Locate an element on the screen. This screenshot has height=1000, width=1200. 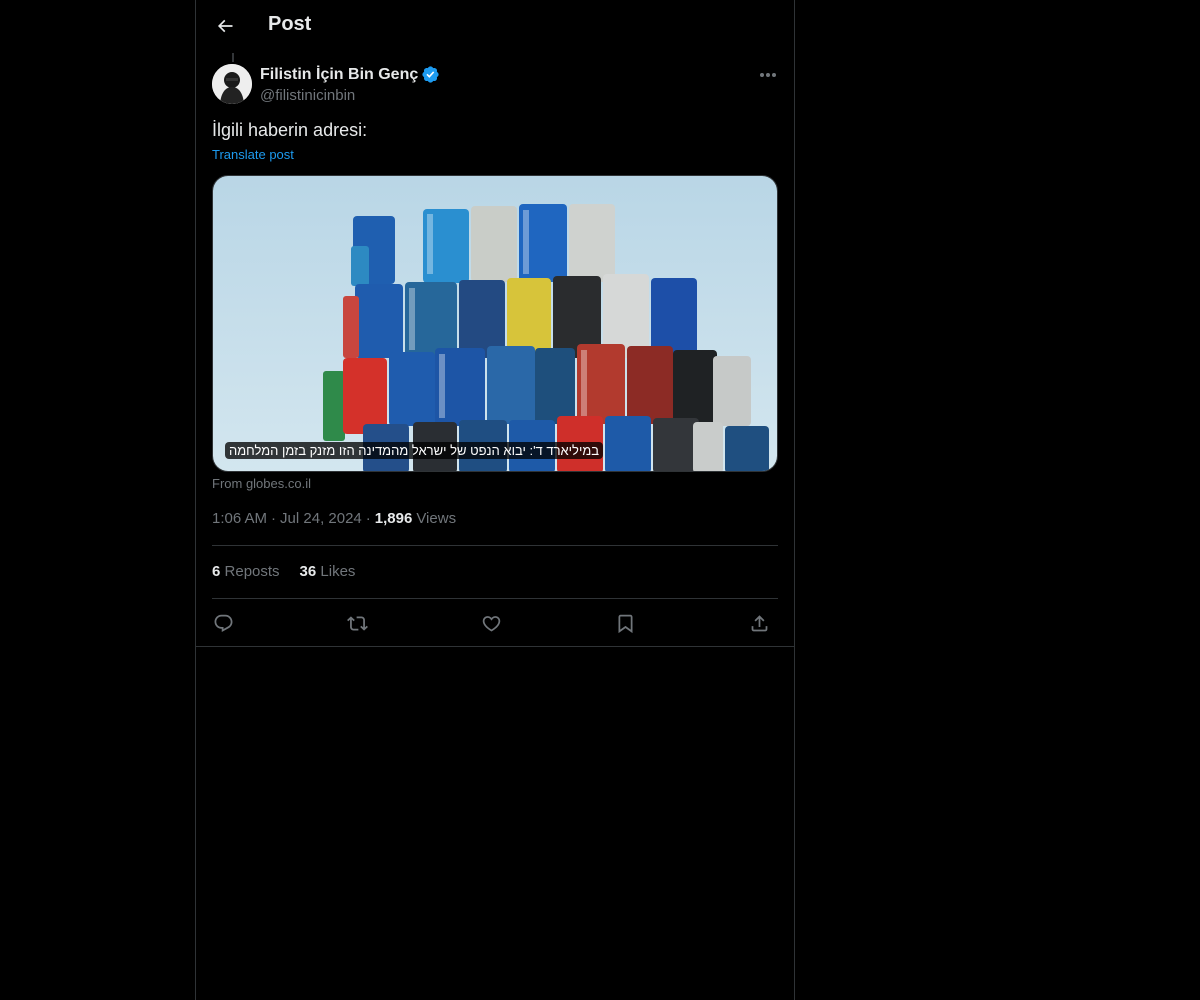
thread-connector is located at coordinates (233, 57).